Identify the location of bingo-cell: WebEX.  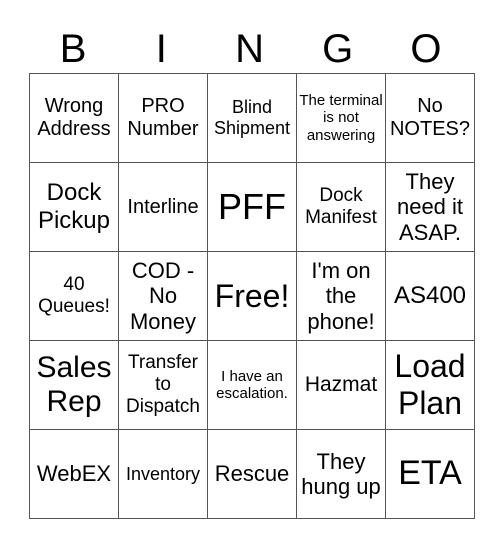
(74, 474).